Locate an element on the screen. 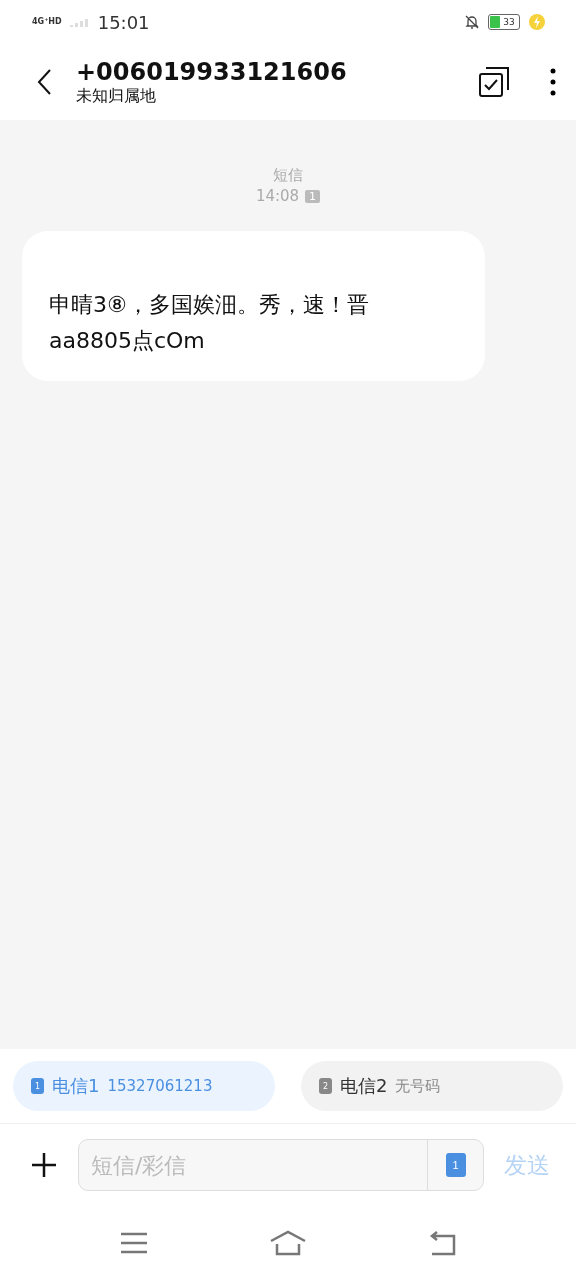 The width and height of the screenshot is (576, 1280). more-button is located at coordinates (553, 82).